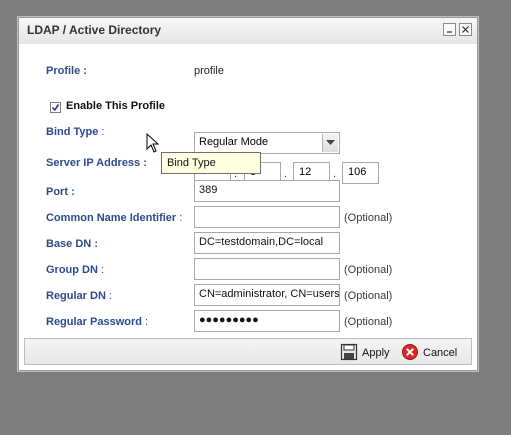 Image resolution: width=511 pixels, height=435 pixels. Describe the element at coordinates (368, 270) in the screenshot. I see `group-dn-optional: (Optional)` at that location.